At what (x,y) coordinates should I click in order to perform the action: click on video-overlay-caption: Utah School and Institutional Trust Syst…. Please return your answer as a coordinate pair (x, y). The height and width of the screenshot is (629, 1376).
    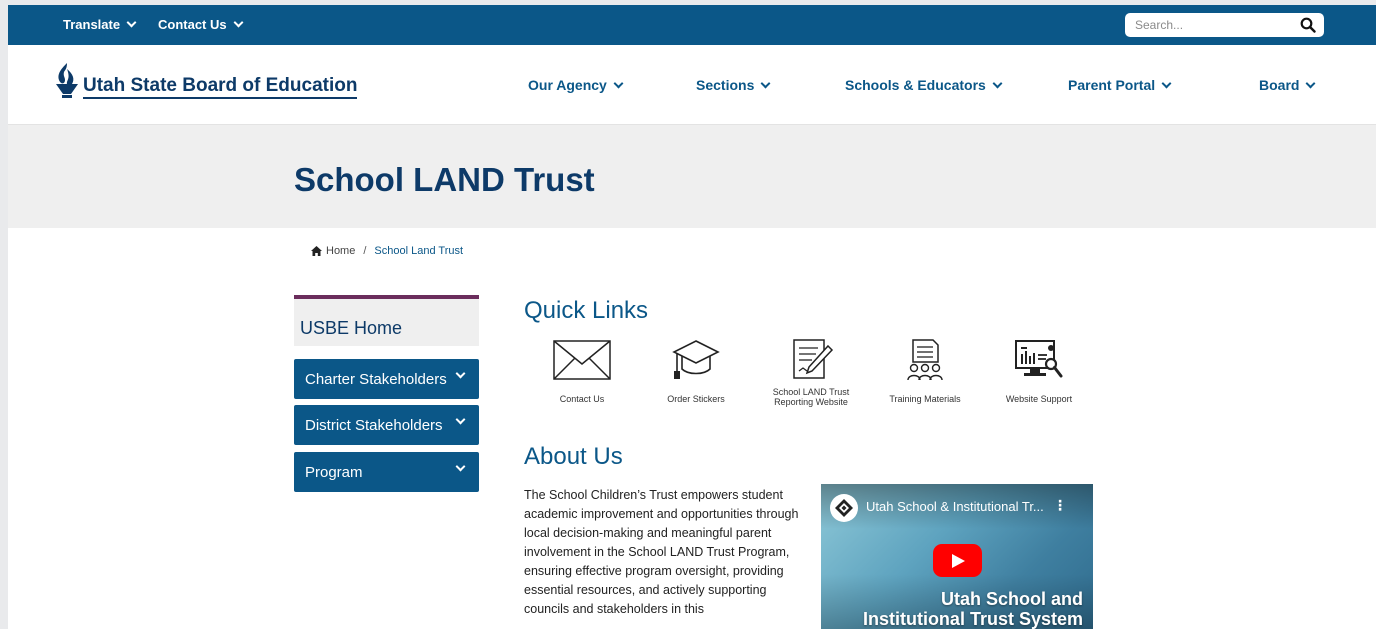
    Looking at the image, I should click on (973, 609).